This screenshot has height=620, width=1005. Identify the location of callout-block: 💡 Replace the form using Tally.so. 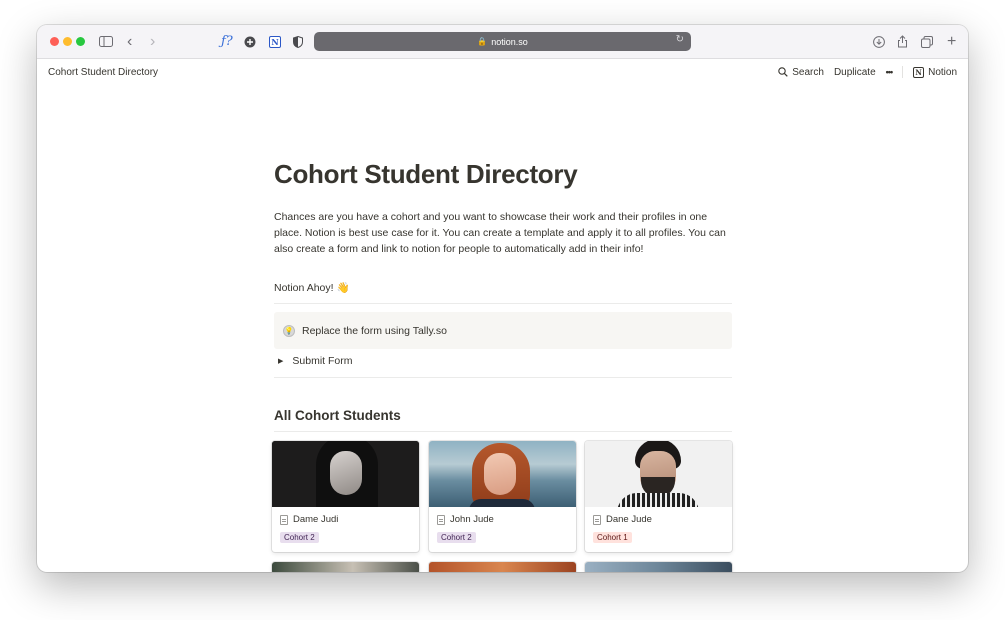
(503, 330).